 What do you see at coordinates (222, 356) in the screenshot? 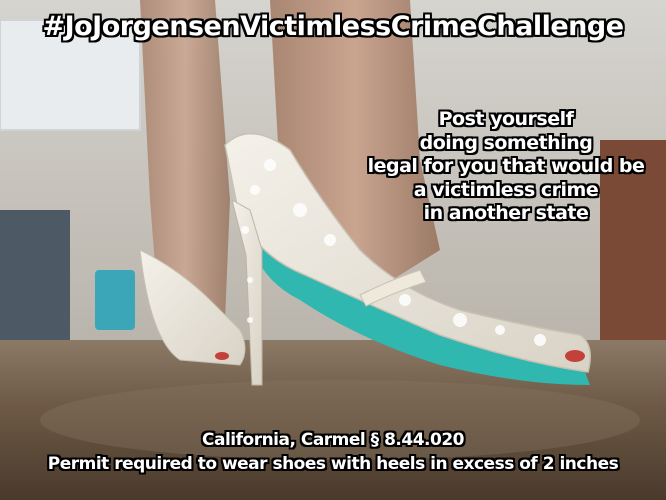
I see `back-toe-polish` at bounding box center [222, 356].